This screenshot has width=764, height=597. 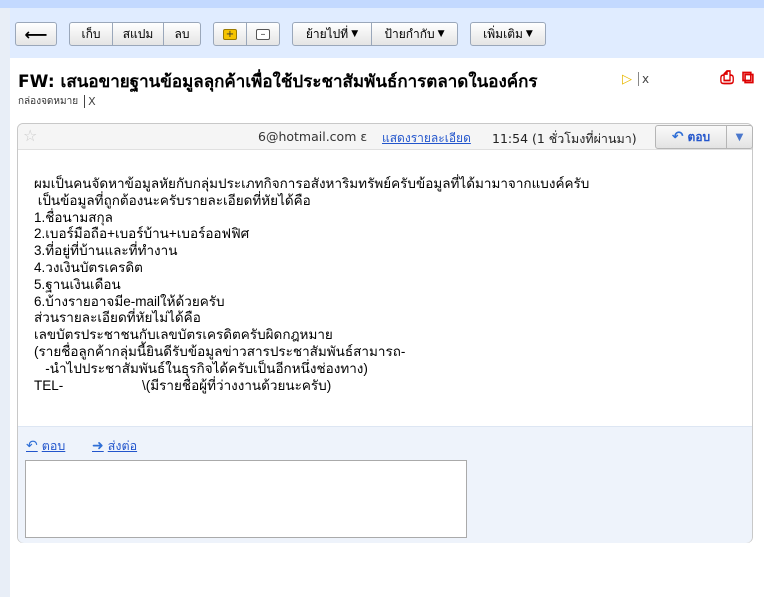 I want to click on label-tag: ▷ x, so click(x=635, y=79).